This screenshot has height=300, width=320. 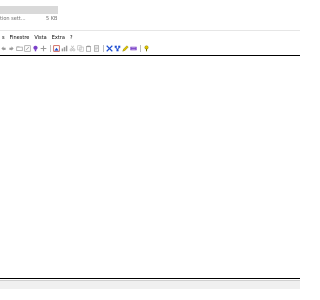 I want to click on paste-icon, so click(x=88, y=48).